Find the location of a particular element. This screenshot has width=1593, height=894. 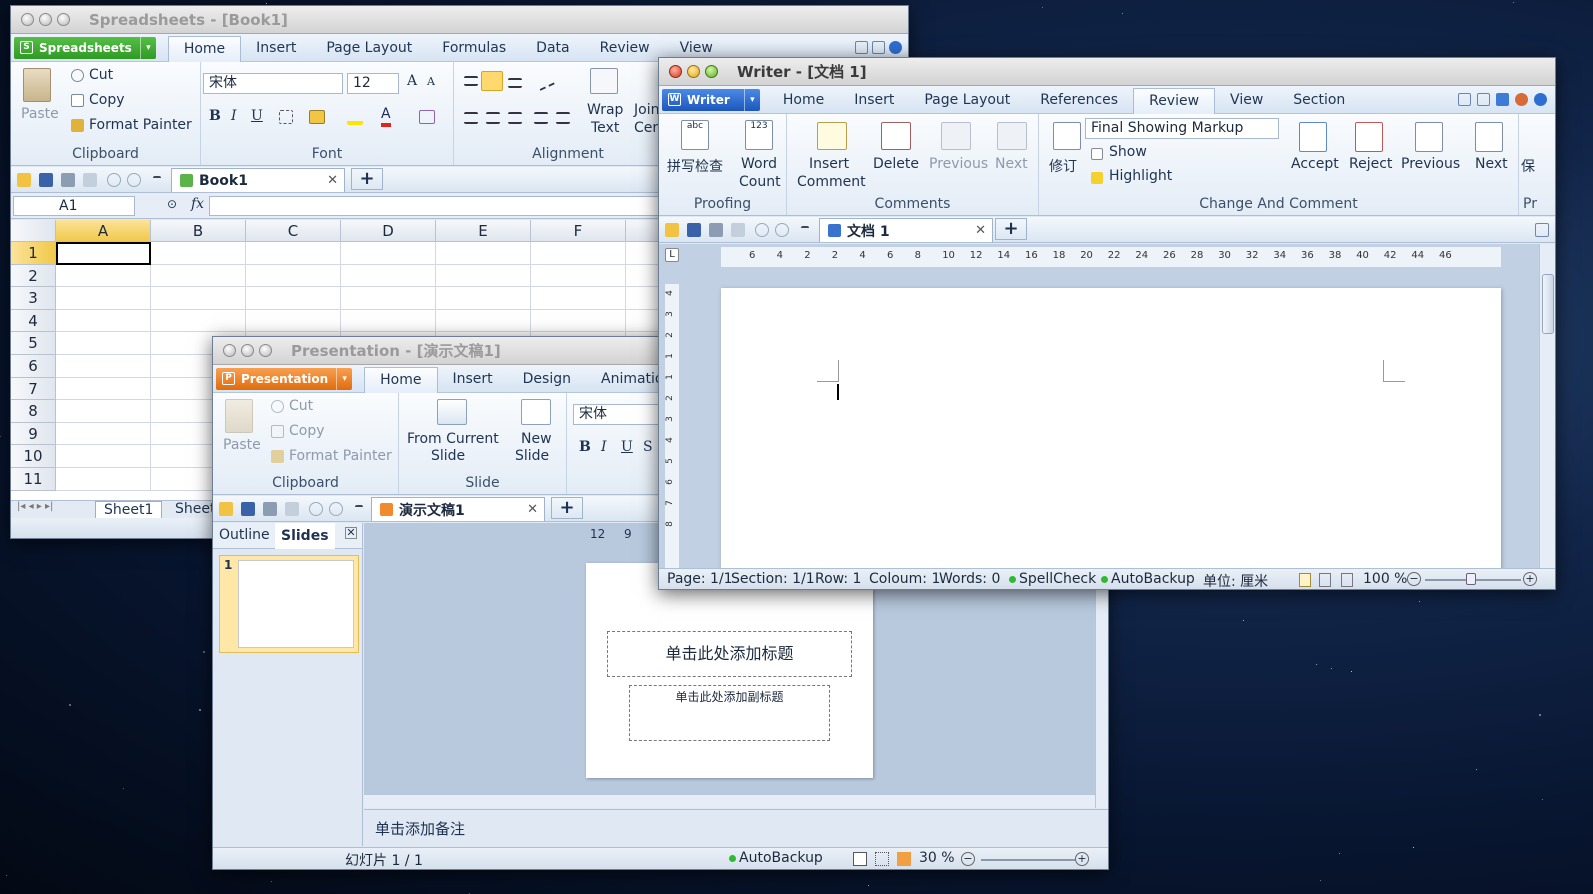

from-current-slide-button-2: Slide is located at coordinates (448, 456).